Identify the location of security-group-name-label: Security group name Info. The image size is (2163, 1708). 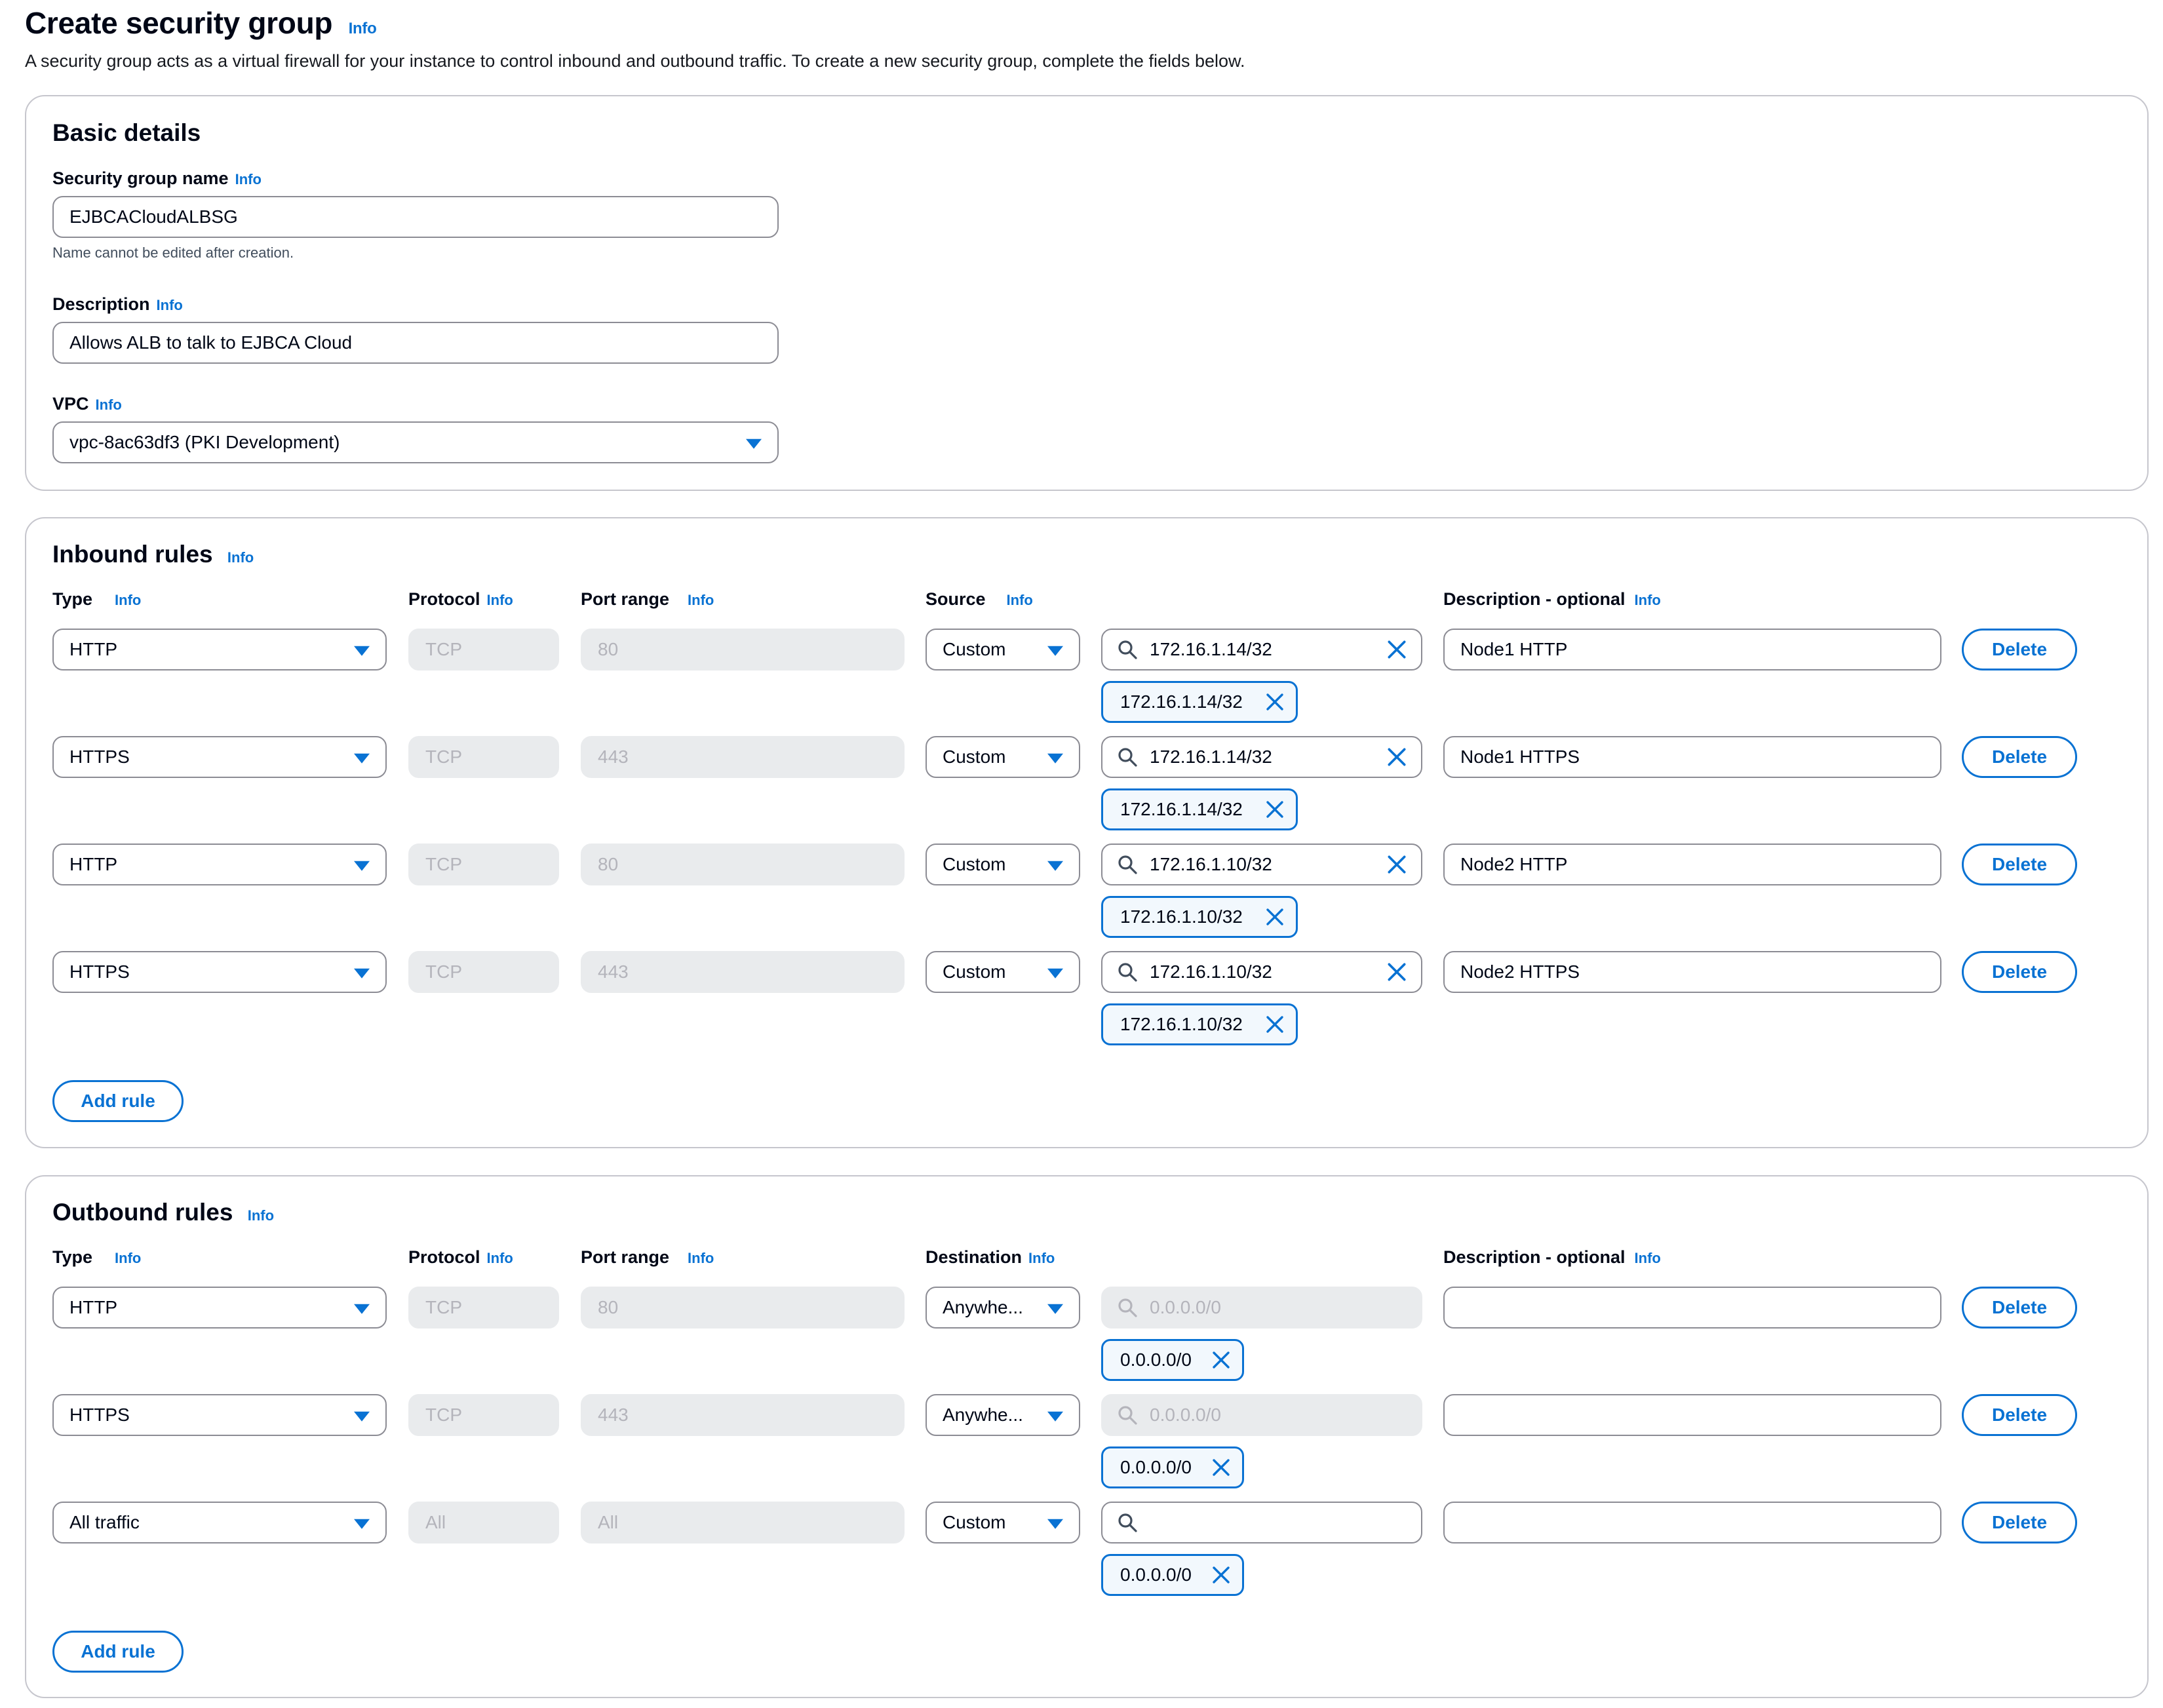
(157, 179).